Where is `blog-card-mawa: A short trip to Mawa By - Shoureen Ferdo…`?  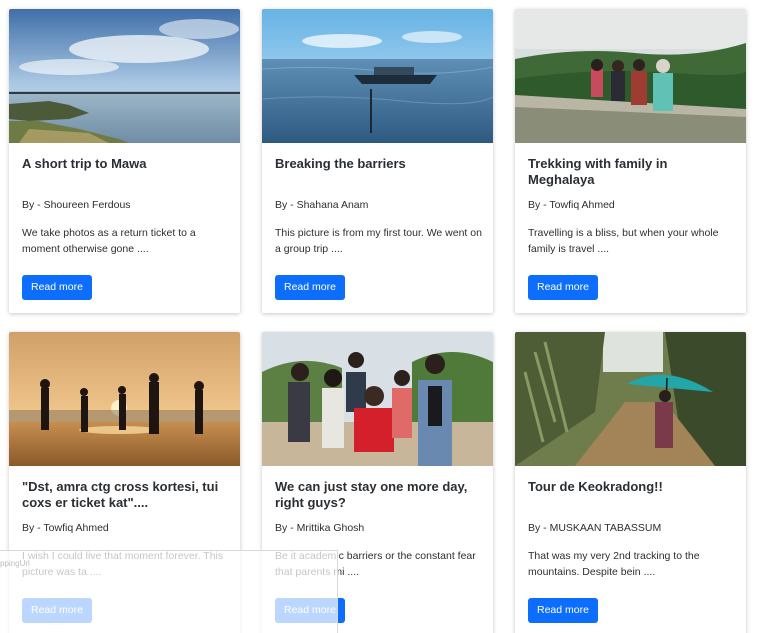
blog-card-mawa: A short trip to Mawa By - Shoureen Ferdo… is located at coordinates (124, 161).